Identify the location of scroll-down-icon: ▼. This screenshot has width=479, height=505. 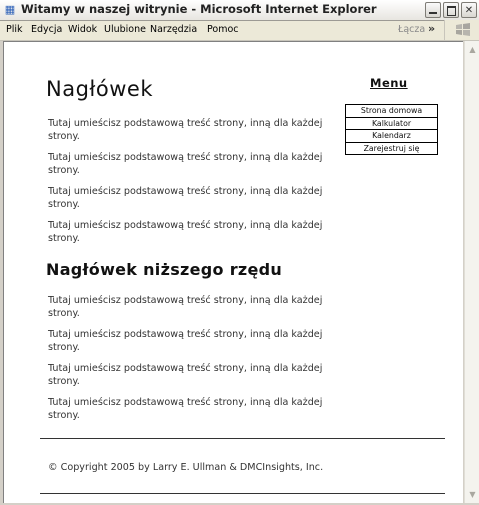
(472, 494).